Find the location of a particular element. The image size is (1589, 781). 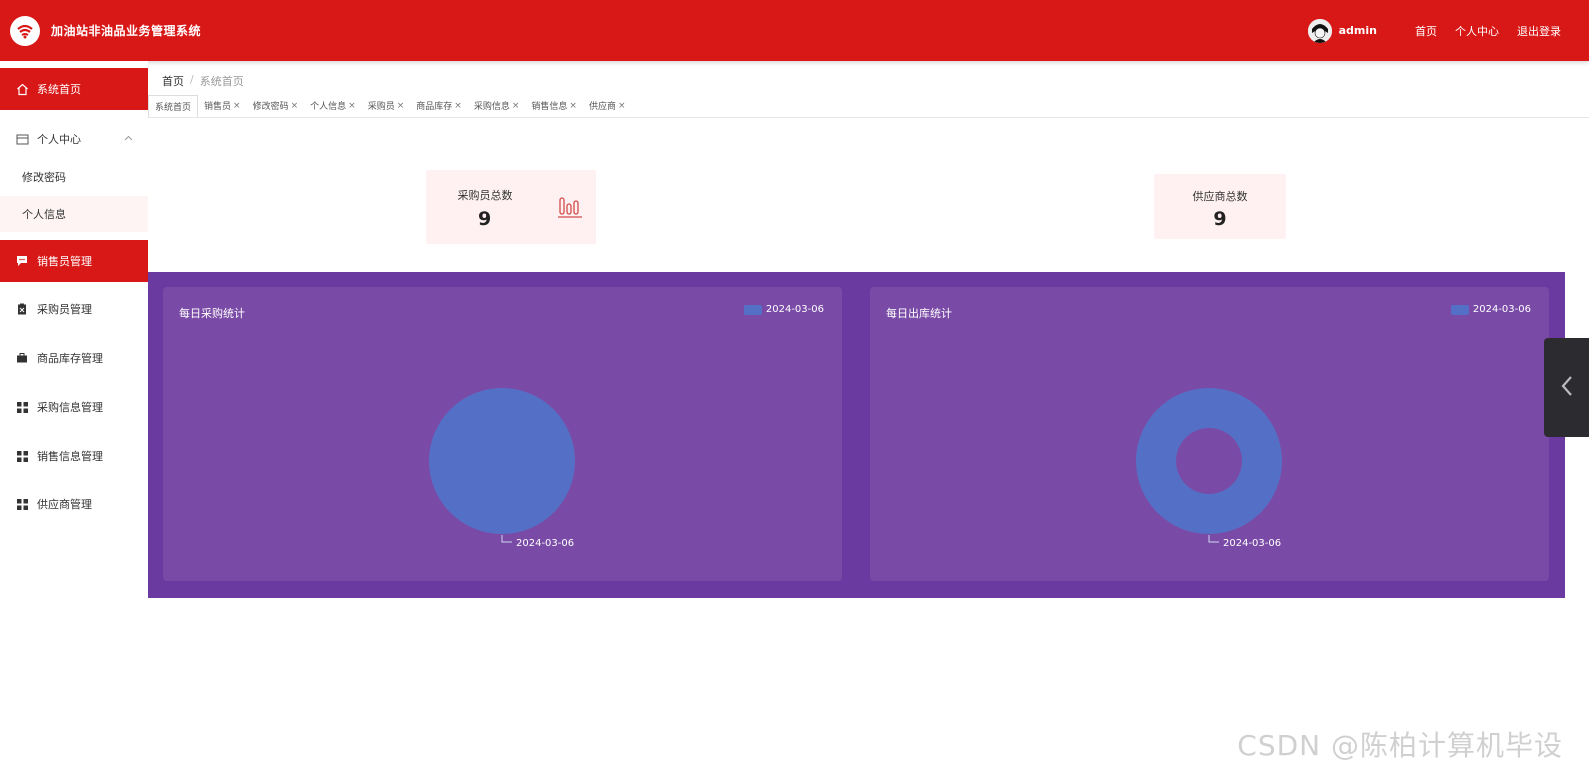

sidebar-item-label: 系统首页 is located at coordinates (59, 89).